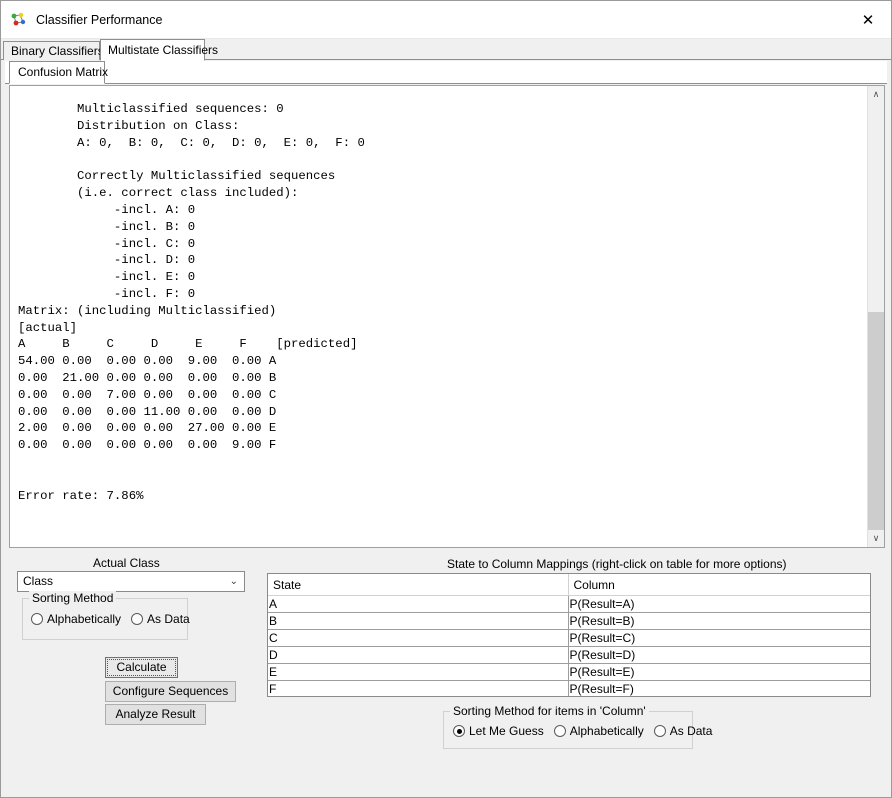 The height and width of the screenshot is (798, 892). I want to click on sub-tabstrip: Confusion Matrix, so click(446, 72).